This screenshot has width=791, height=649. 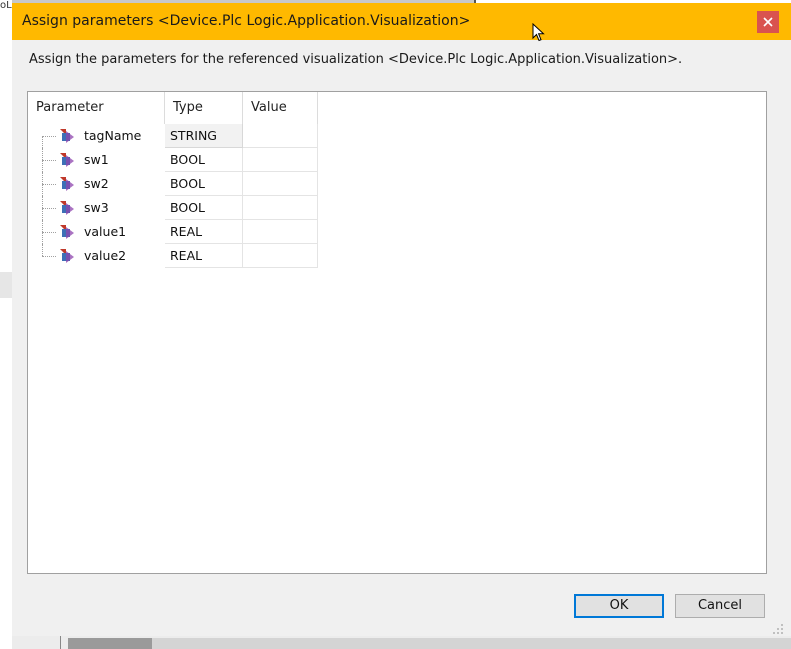 I want to click on table-row: sw1 BOOL, so click(x=173, y=160).